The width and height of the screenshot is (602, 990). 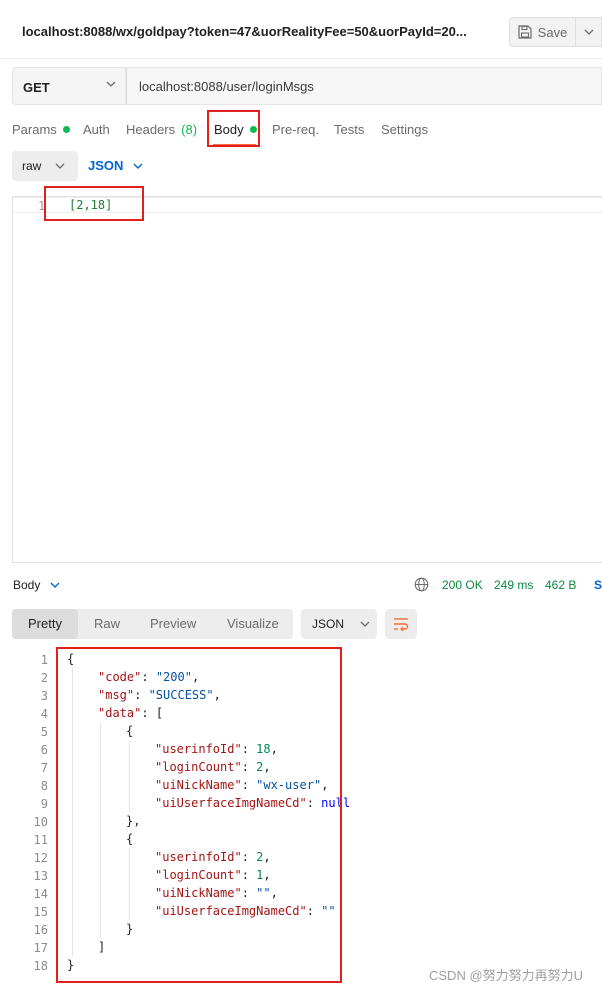 I want to click on save-icon, so click(x=525, y=32).